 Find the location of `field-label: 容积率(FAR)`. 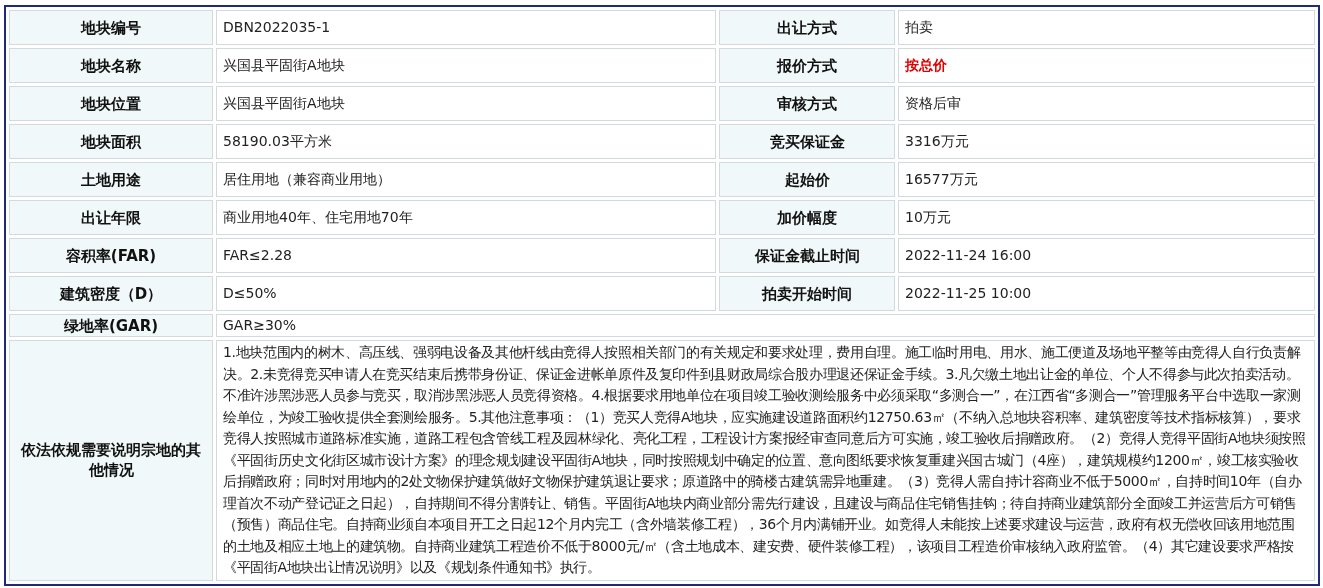

field-label: 容积率(FAR) is located at coordinates (111, 255).